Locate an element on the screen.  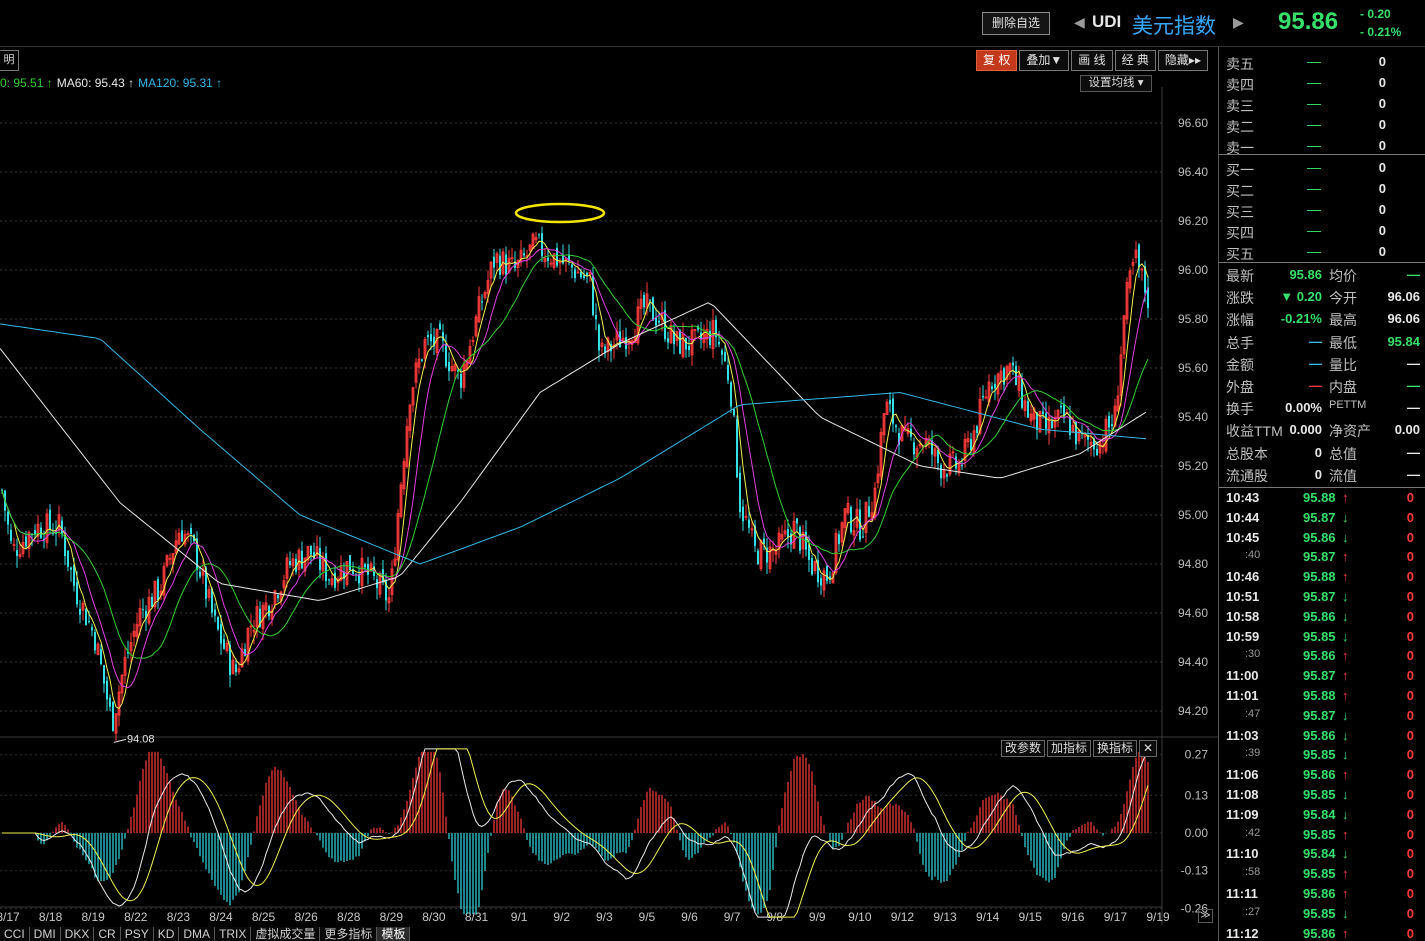
indicator-tab-10: 模板 is located at coordinates (394, 934).